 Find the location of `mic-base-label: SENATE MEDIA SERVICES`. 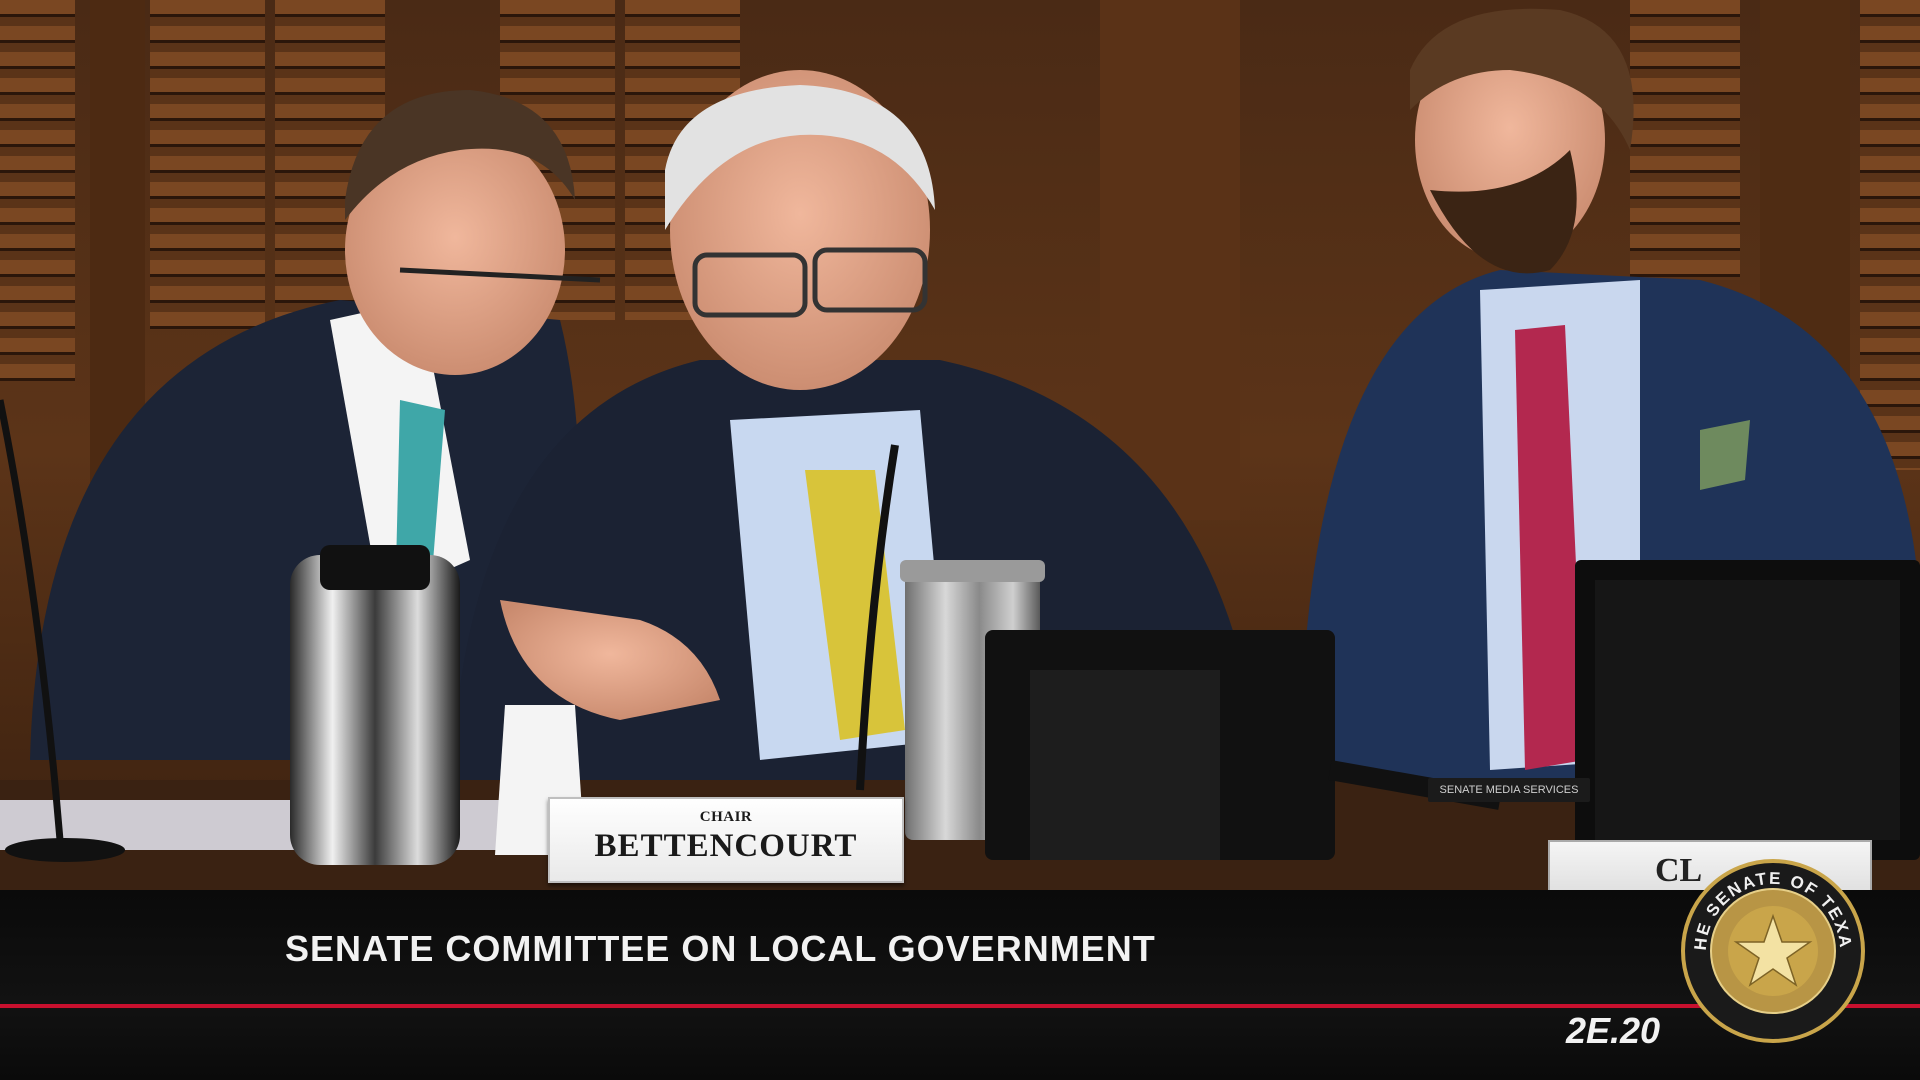

mic-base-label: SENATE MEDIA SERVICES is located at coordinates (1509, 790).